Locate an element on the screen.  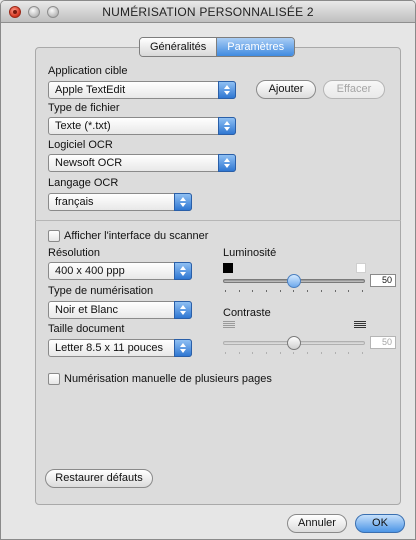
show-scanner-ui-checkbox is located at coordinates (54, 236).